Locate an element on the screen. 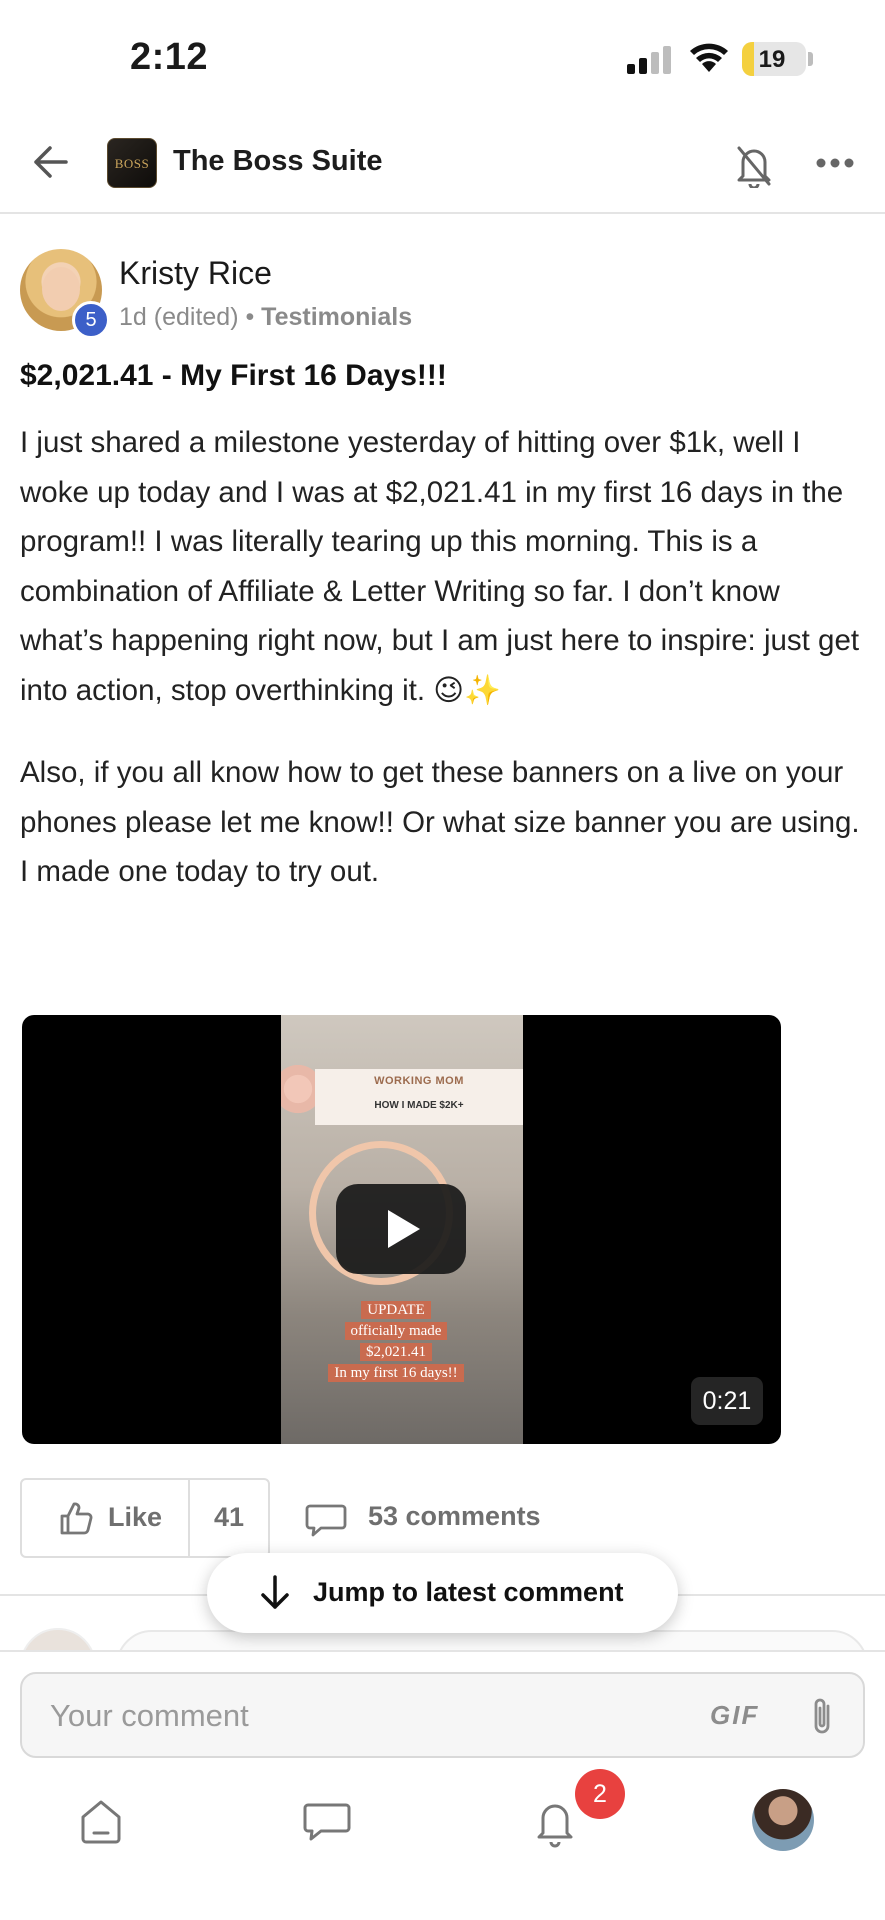 The height and width of the screenshot is (1920, 885). wifi-icon is located at coordinates (709, 57).